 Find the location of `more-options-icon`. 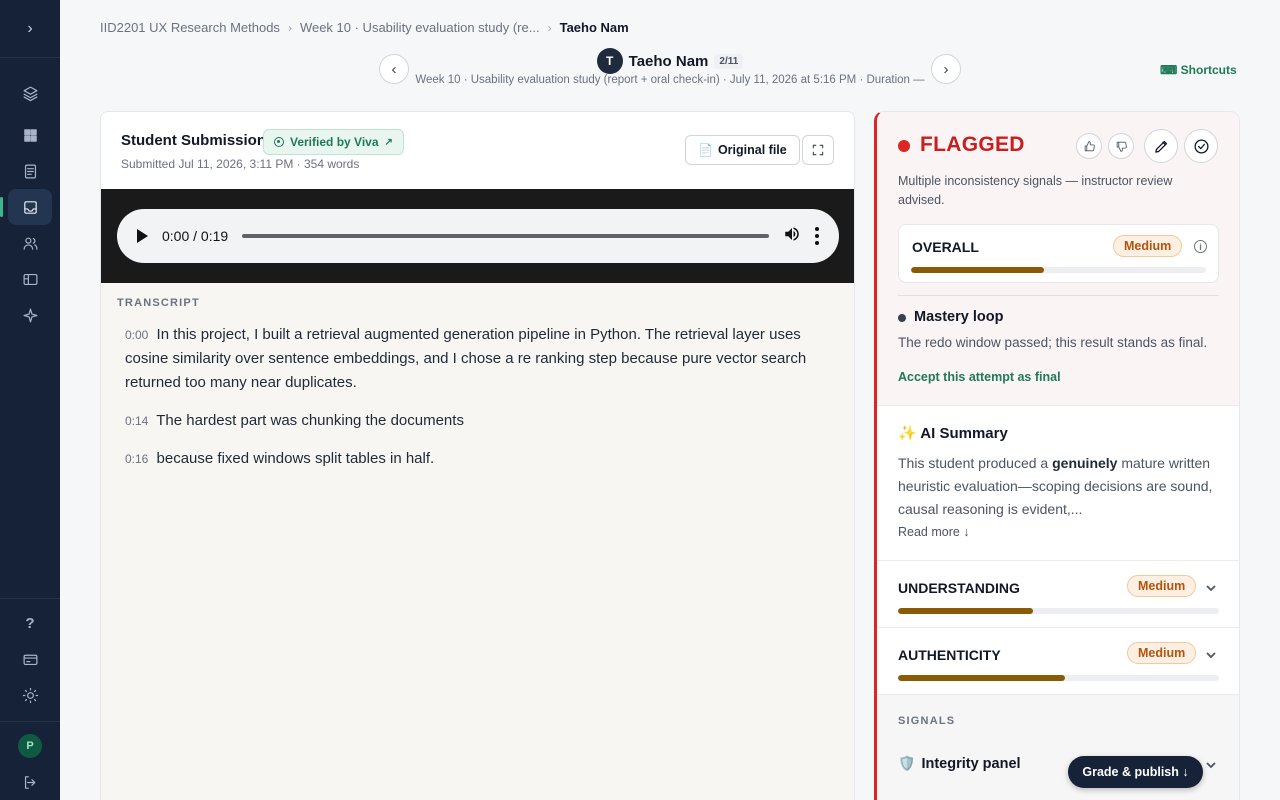

more-options-icon is located at coordinates (817, 236).